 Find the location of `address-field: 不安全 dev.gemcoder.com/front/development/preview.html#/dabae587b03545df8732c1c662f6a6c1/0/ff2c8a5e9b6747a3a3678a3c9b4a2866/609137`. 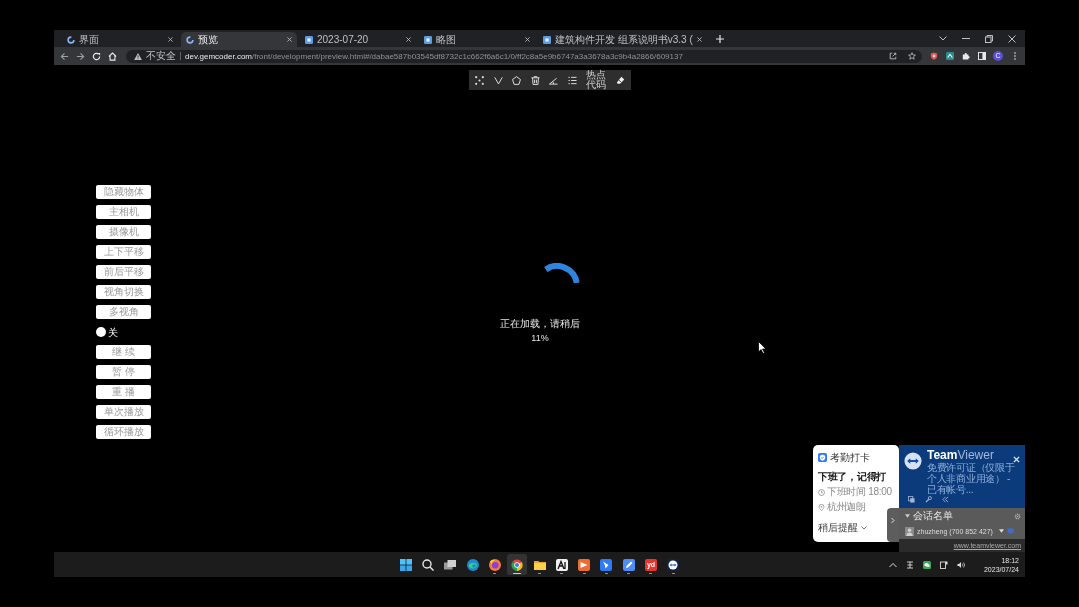

address-field: 不安全 dev.gemcoder.com/front/development/preview.html#/dabae587b03545df8732c1c662f6a6c1/0/ff2c8a5e9b6747a3a3678a3c9b4a2866/609137 is located at coordinates (524, 56).